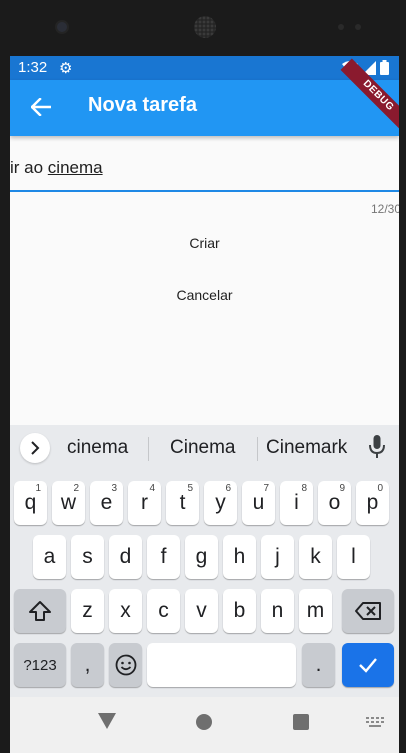 The height and width of the screenshot is (753, 406). What do you see at coordinates (29, 167) in the screenshot?
I see `task-input-prefix: ir ao` at bounding box center [29, 167].